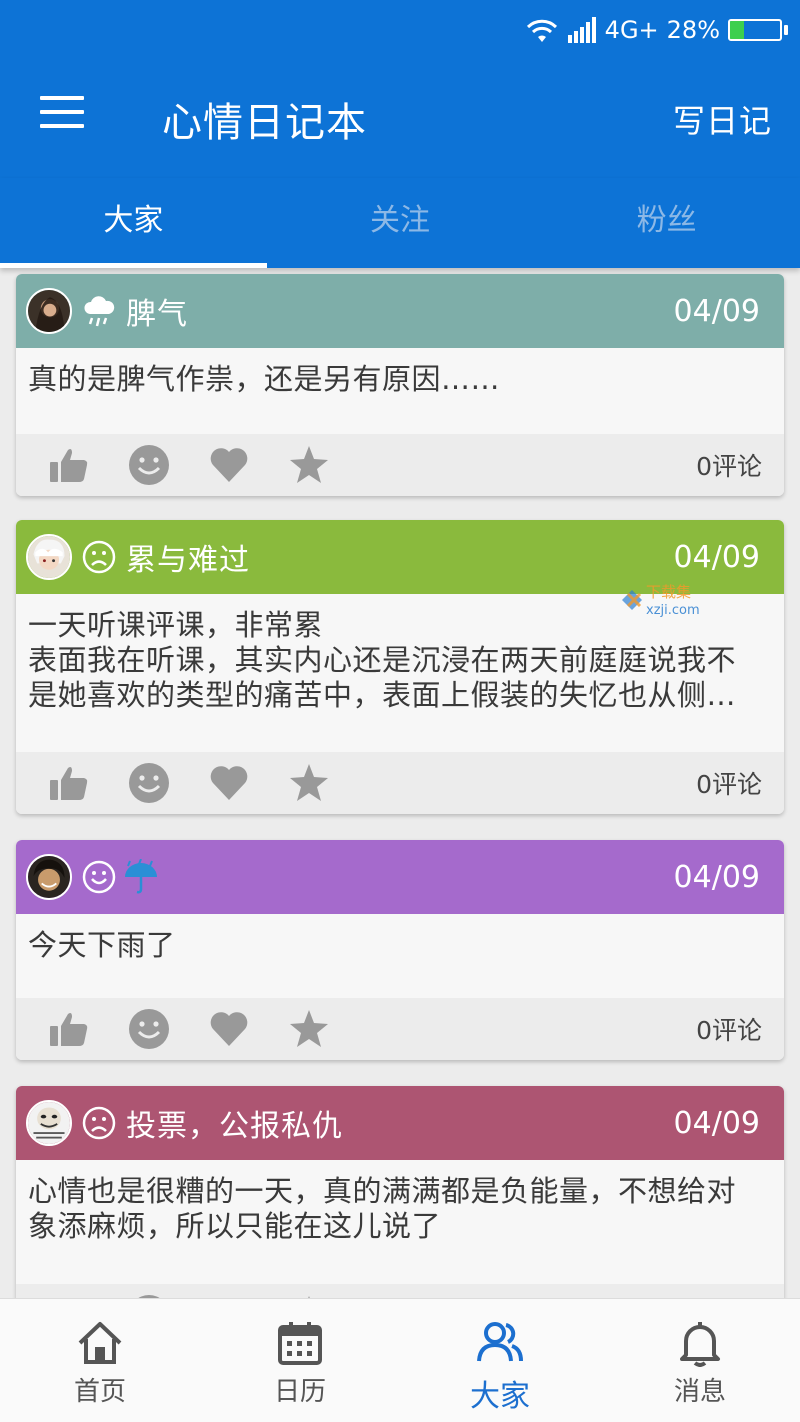 This screenshot has width=800, height=1422. Describe the element at coordinates (631, 30) in the screenshot. I see `network-type: 4G+` at that location.